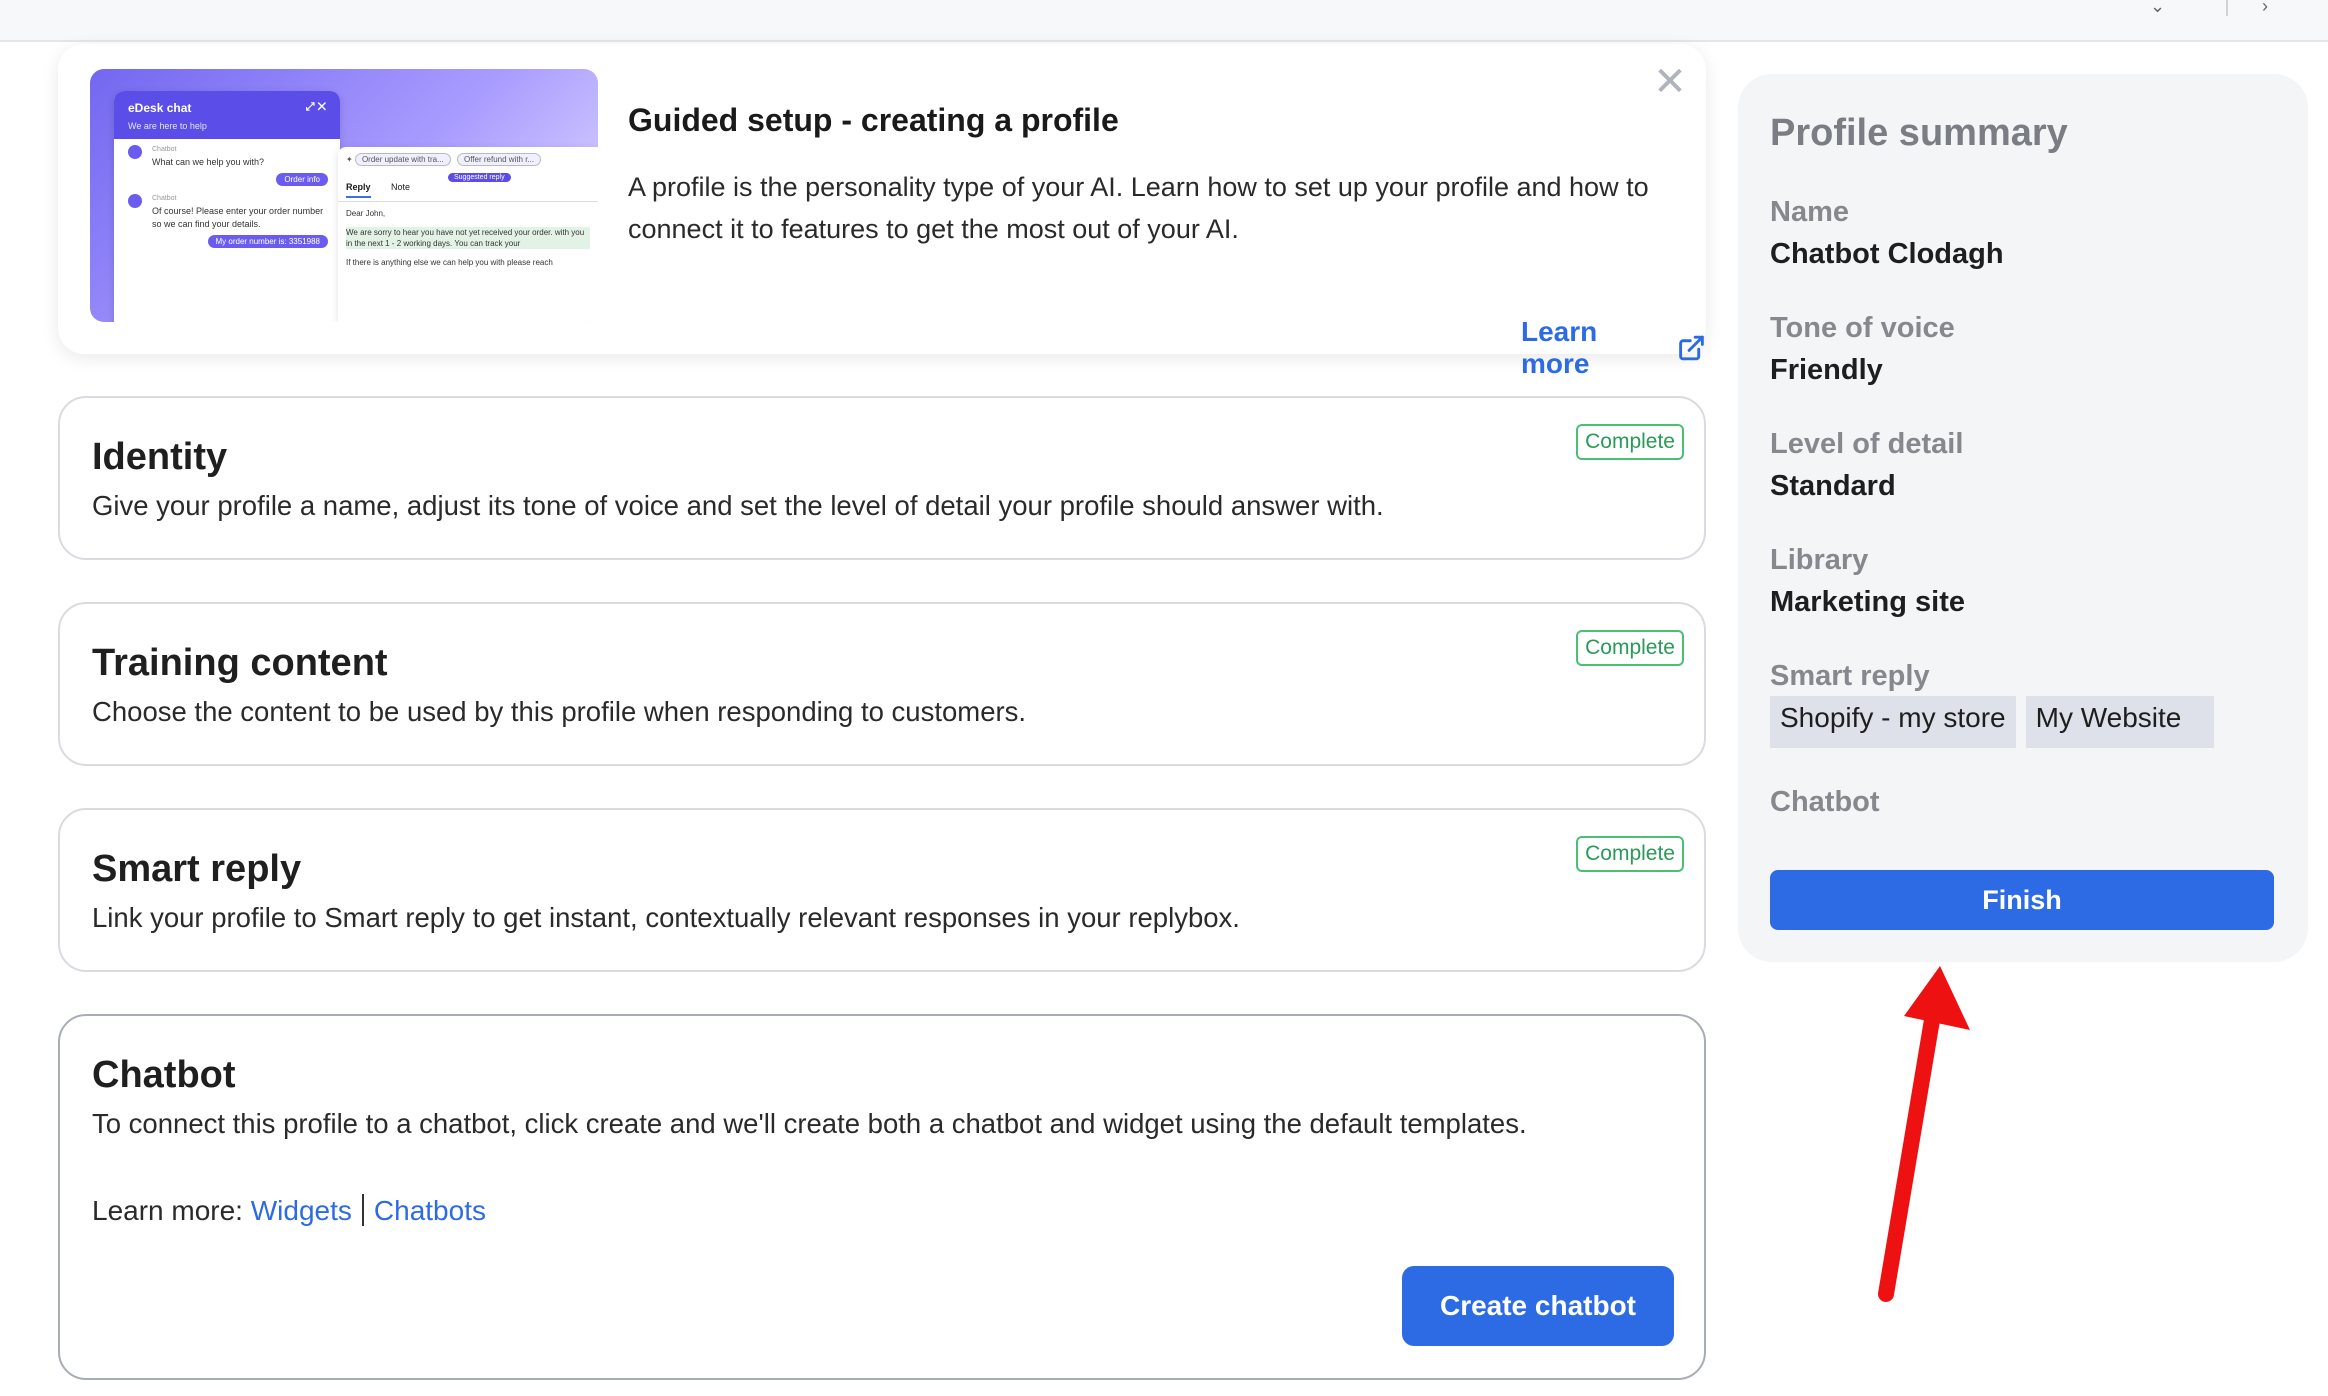  What do you see at coordinates (873, 120) in the screenshot?
I see `guided-setup-title: Guided setup - creating a profile` at bounding box center [873, 120].